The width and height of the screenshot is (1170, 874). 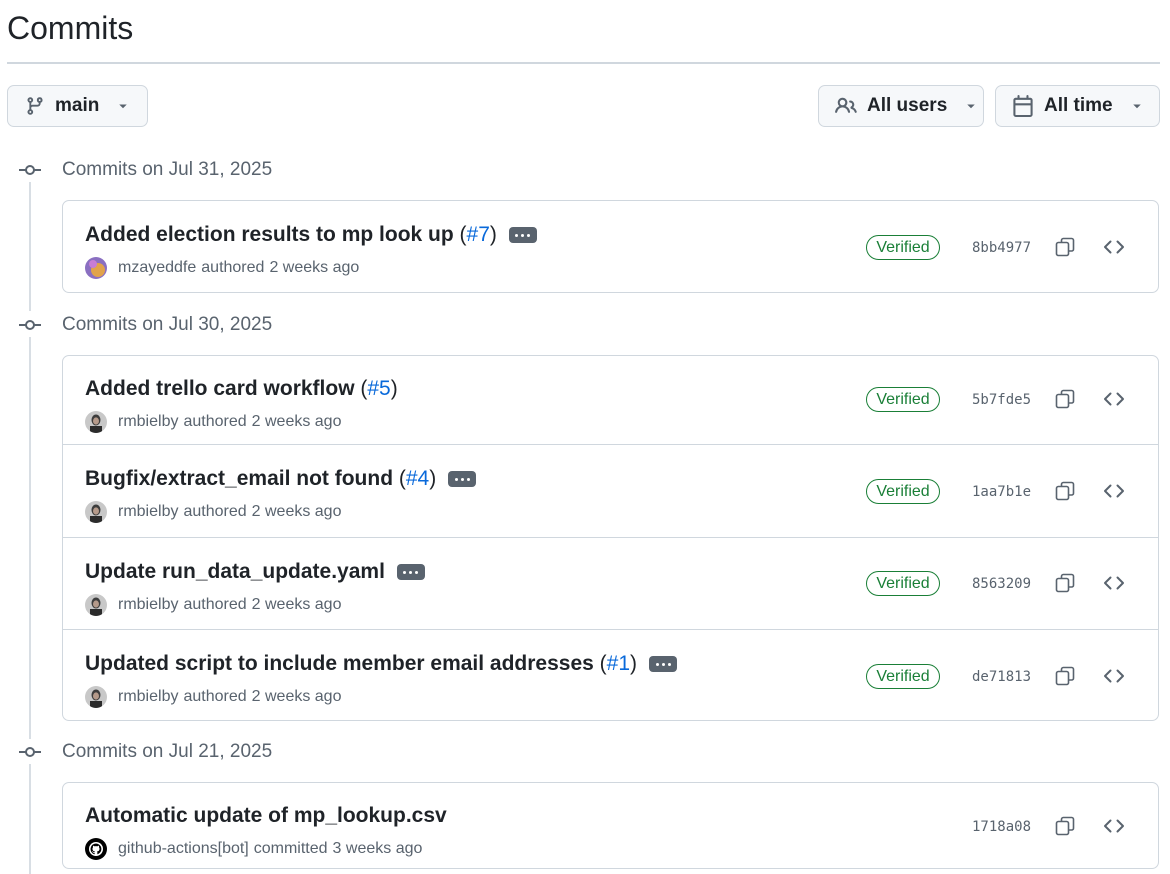 What do you see at coordinates (583, 63) in the screenshot?
I see `title-divider` at bounding box center [583, 63].